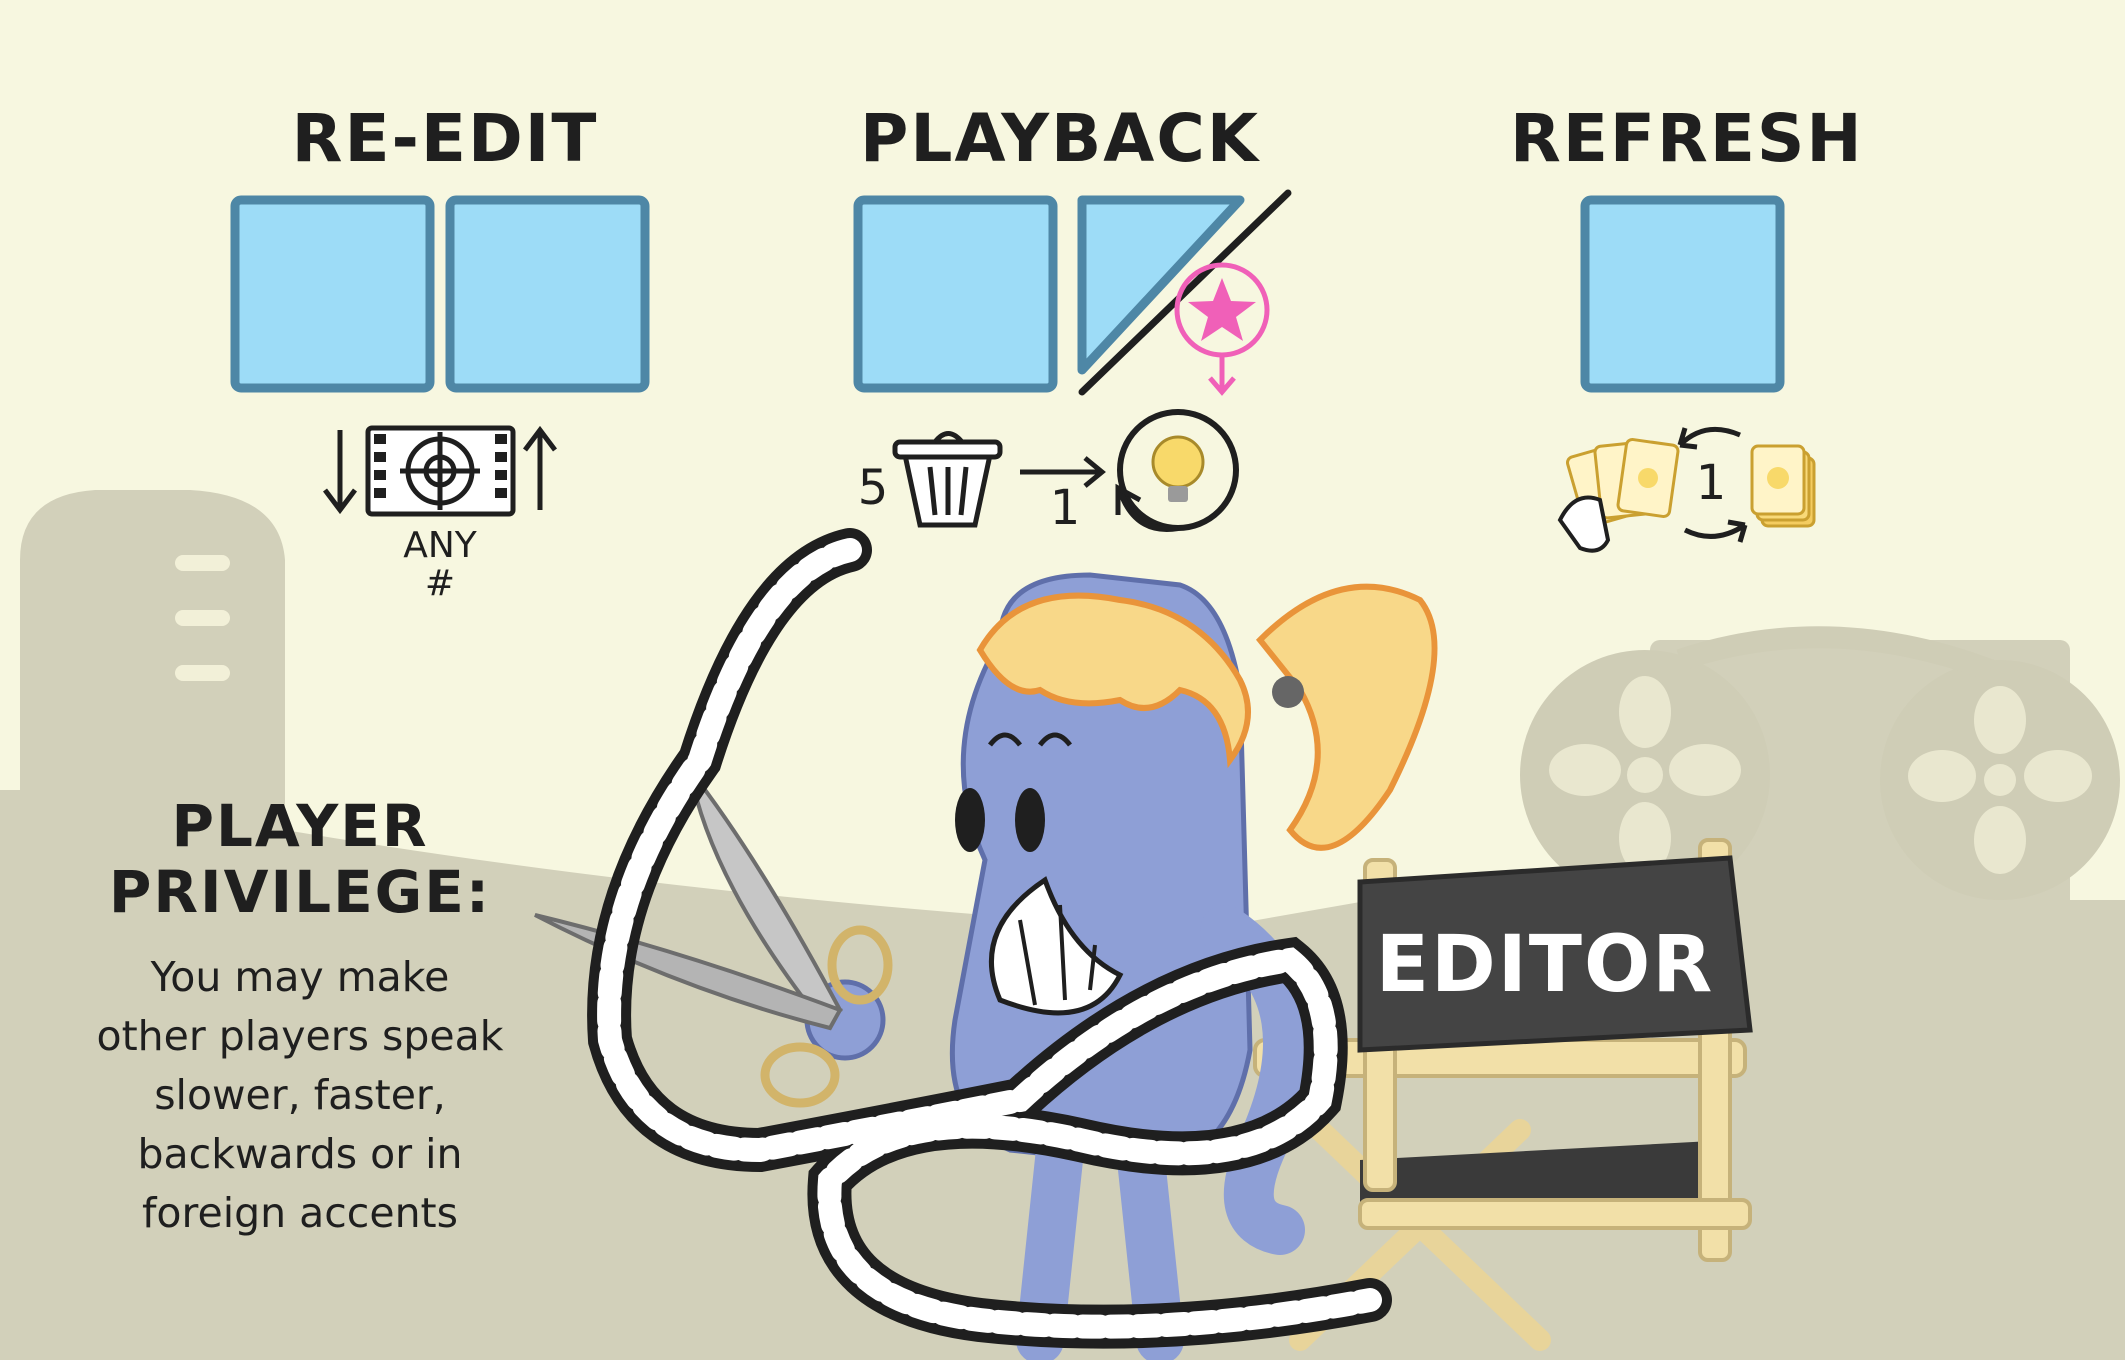  What do you see at coordinates (1682, 294) in the screenshot?
I see `refresh-slot` at bounding box center [1682, 294].